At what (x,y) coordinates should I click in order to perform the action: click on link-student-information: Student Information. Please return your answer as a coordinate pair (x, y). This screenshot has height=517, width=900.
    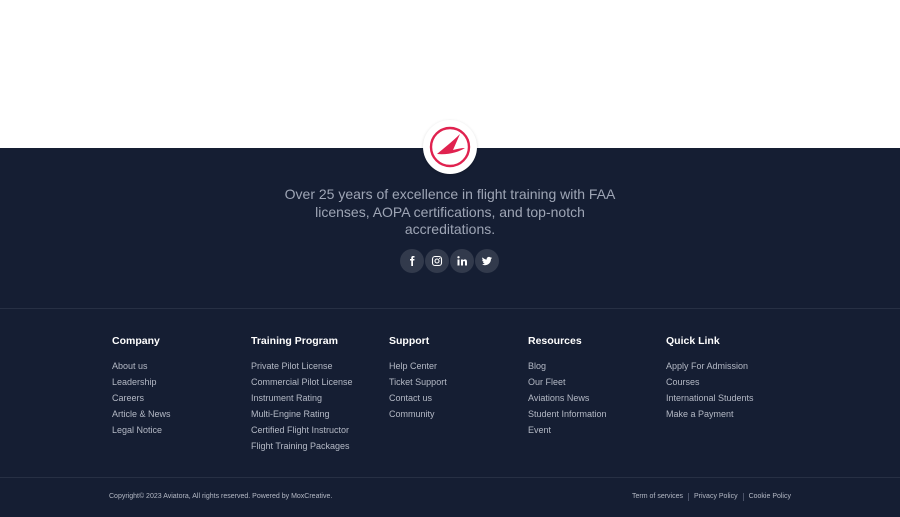
    Looking at the image, I should click on (567, 414).